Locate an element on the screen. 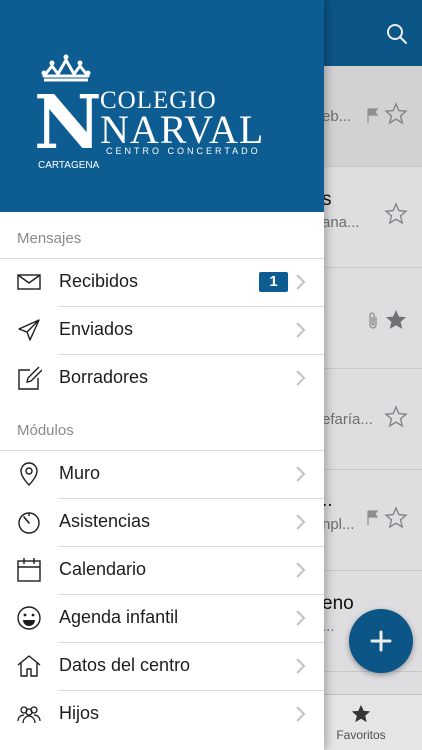 The height and width of the screenshot is (750, 422). menu-item-label: Muro is located at coordinates (80, 473).